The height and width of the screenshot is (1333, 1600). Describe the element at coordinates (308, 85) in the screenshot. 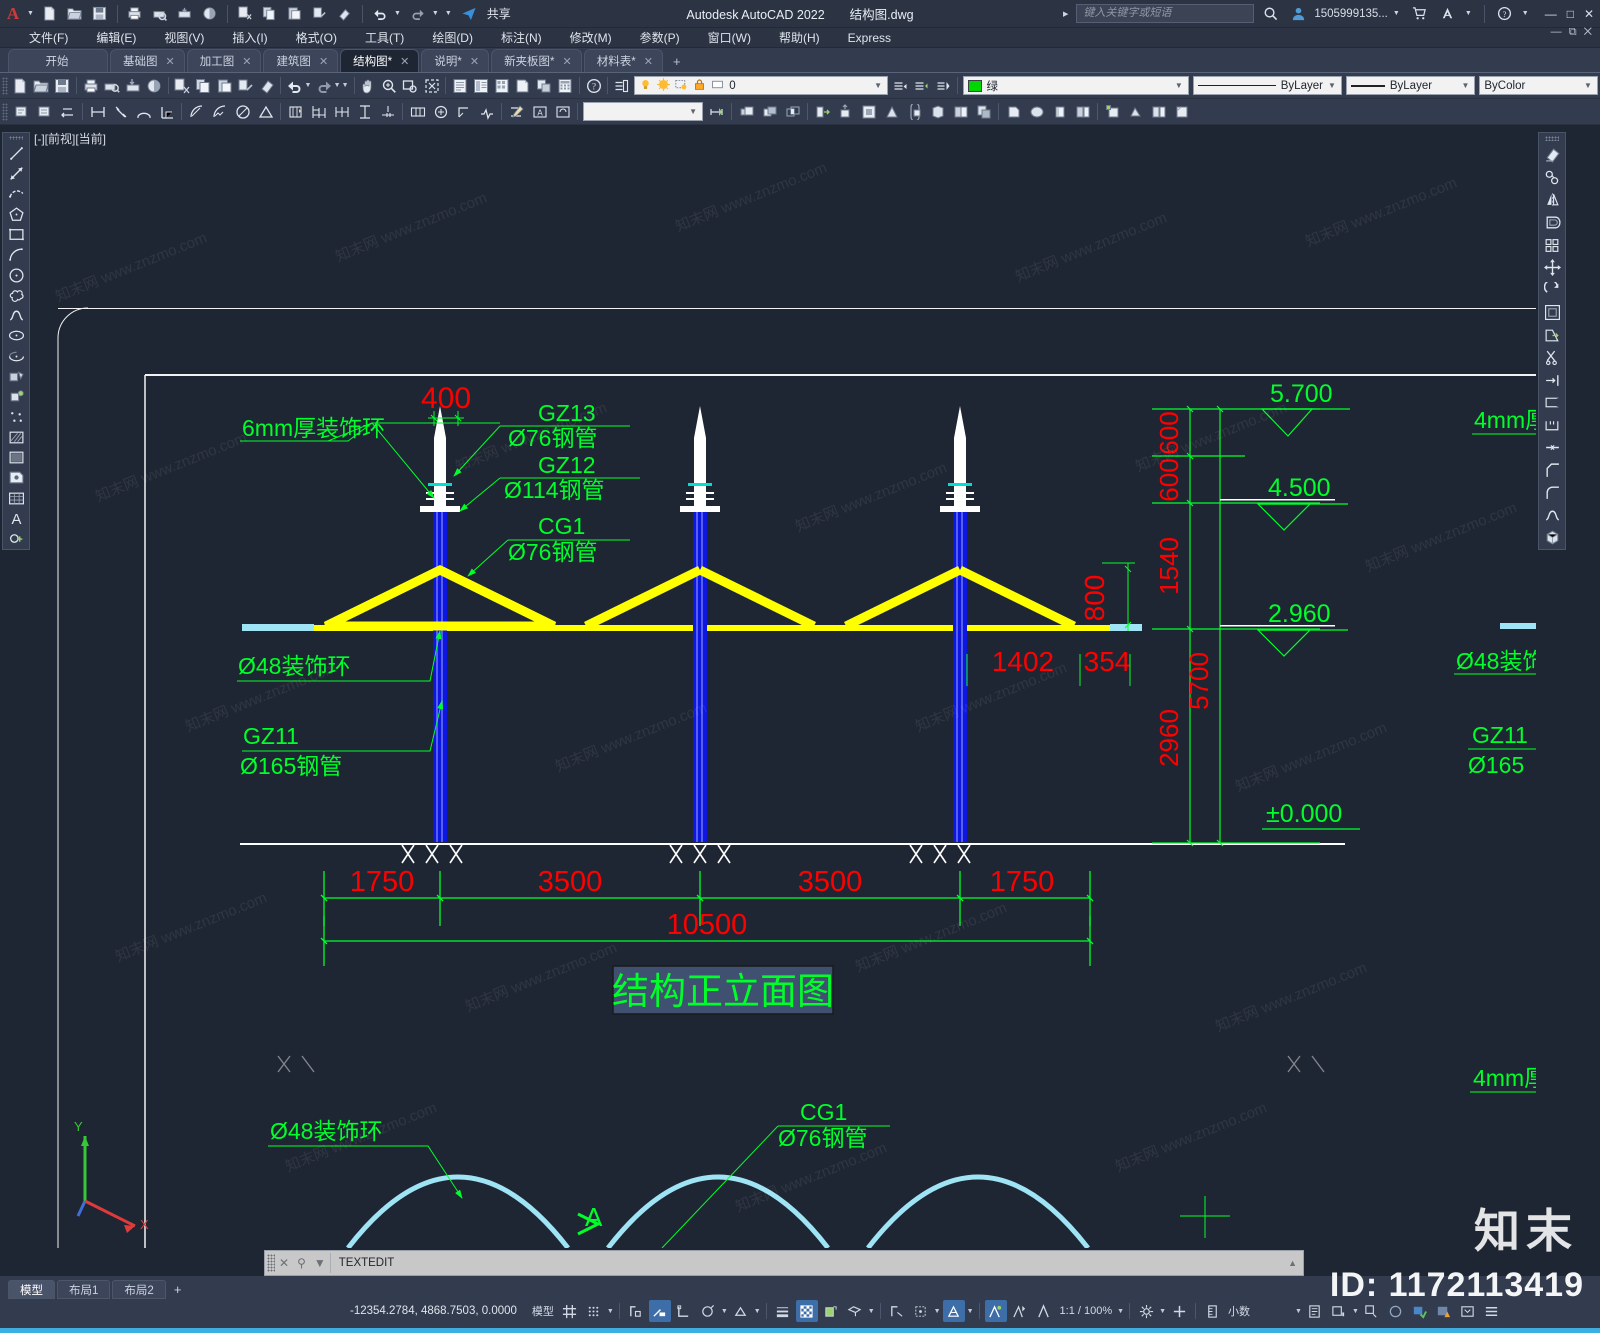

I see `undo-chevron-down-icon: ▼` at that location.